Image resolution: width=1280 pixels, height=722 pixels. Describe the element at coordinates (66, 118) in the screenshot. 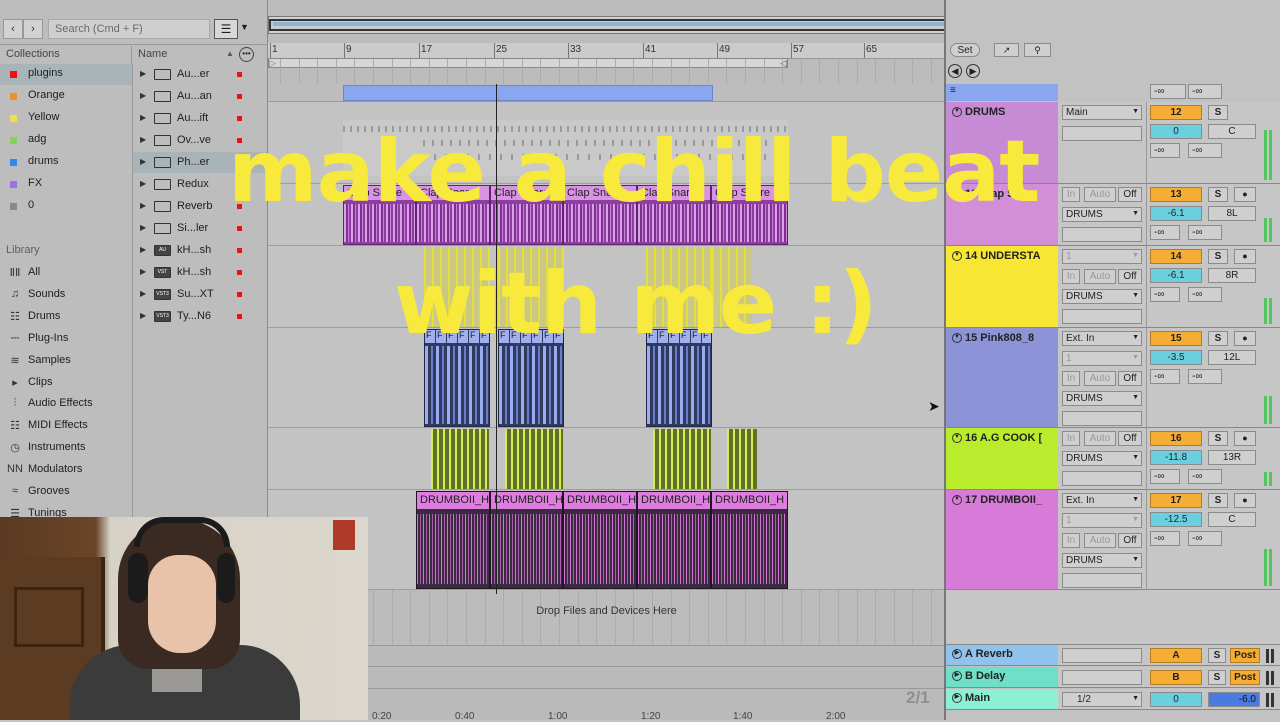

I see `collection-item: Yellow` at that location.